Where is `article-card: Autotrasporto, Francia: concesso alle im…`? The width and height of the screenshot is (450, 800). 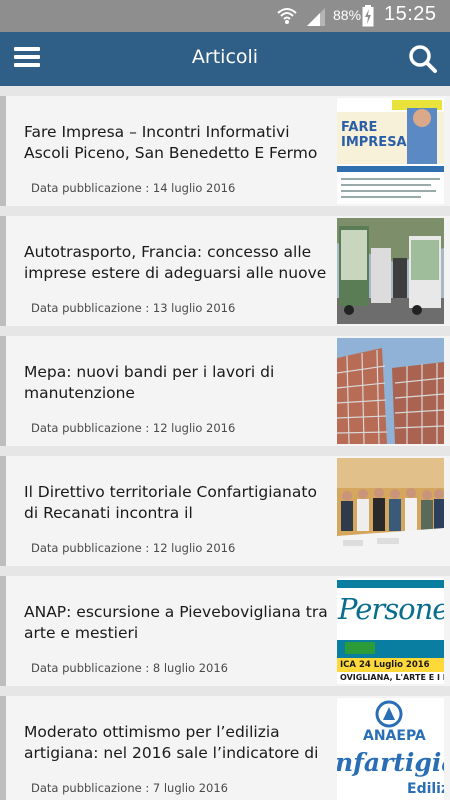 article-card: Autotrasporto, Francia: concesso alle im… is located at coordinates (225, 271).